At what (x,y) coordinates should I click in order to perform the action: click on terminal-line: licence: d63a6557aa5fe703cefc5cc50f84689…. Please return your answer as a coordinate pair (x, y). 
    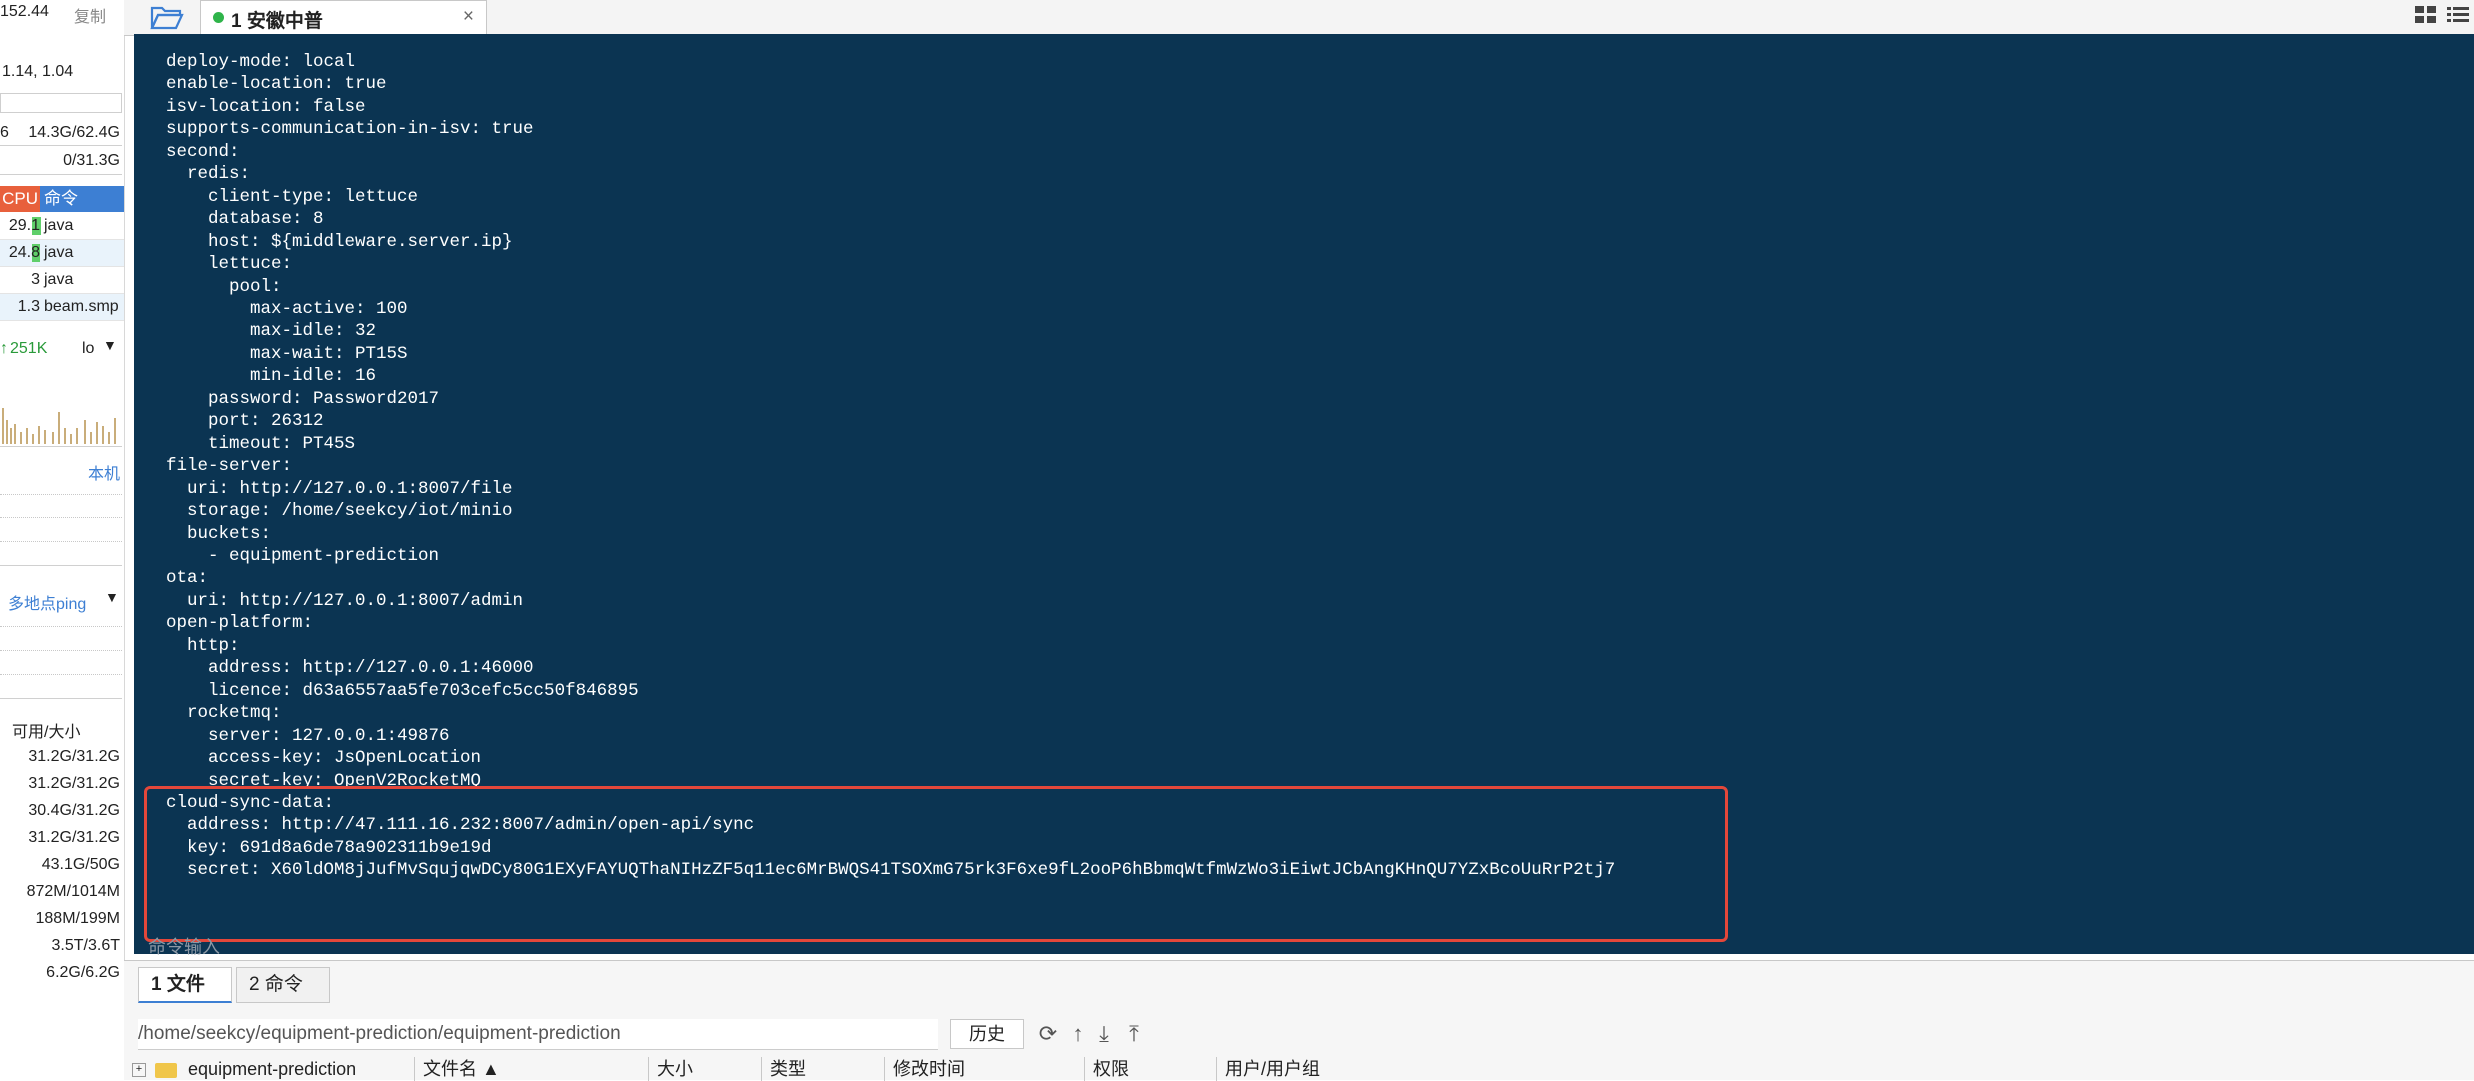
    Looking at the image, I should click on (402, 690).